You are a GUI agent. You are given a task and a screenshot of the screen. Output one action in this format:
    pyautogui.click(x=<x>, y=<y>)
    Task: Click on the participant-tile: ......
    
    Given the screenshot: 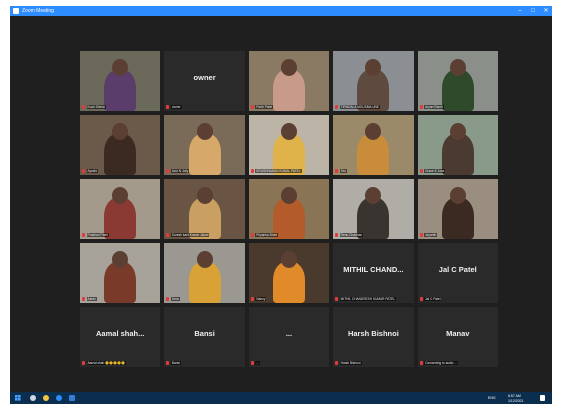 What is the action you would take?
    pyautogui.click(x=289, y=337)
    